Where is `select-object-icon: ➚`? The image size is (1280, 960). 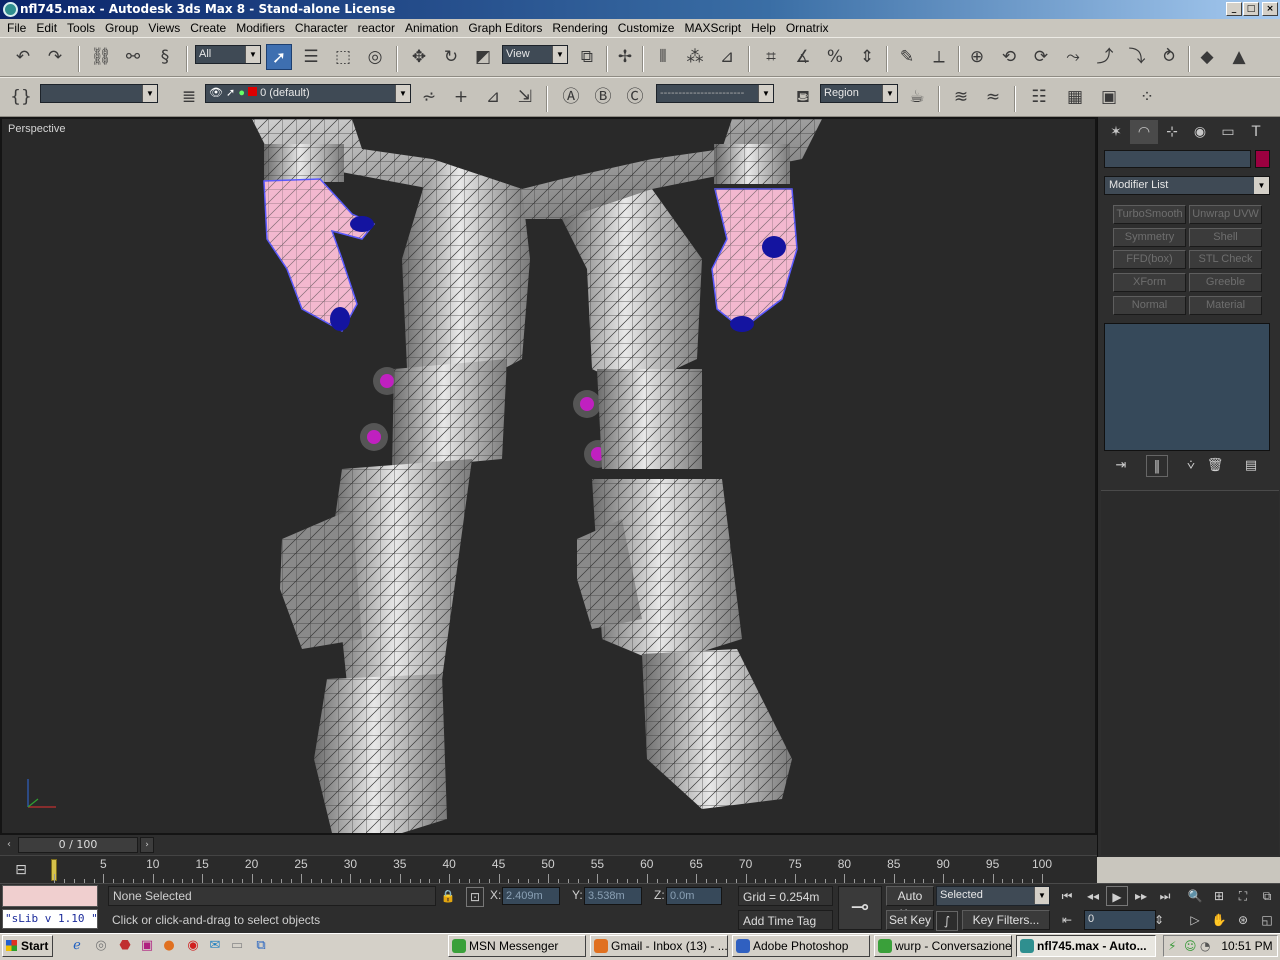
select-object-icon: ➚ is located at coordinates (279, 57).